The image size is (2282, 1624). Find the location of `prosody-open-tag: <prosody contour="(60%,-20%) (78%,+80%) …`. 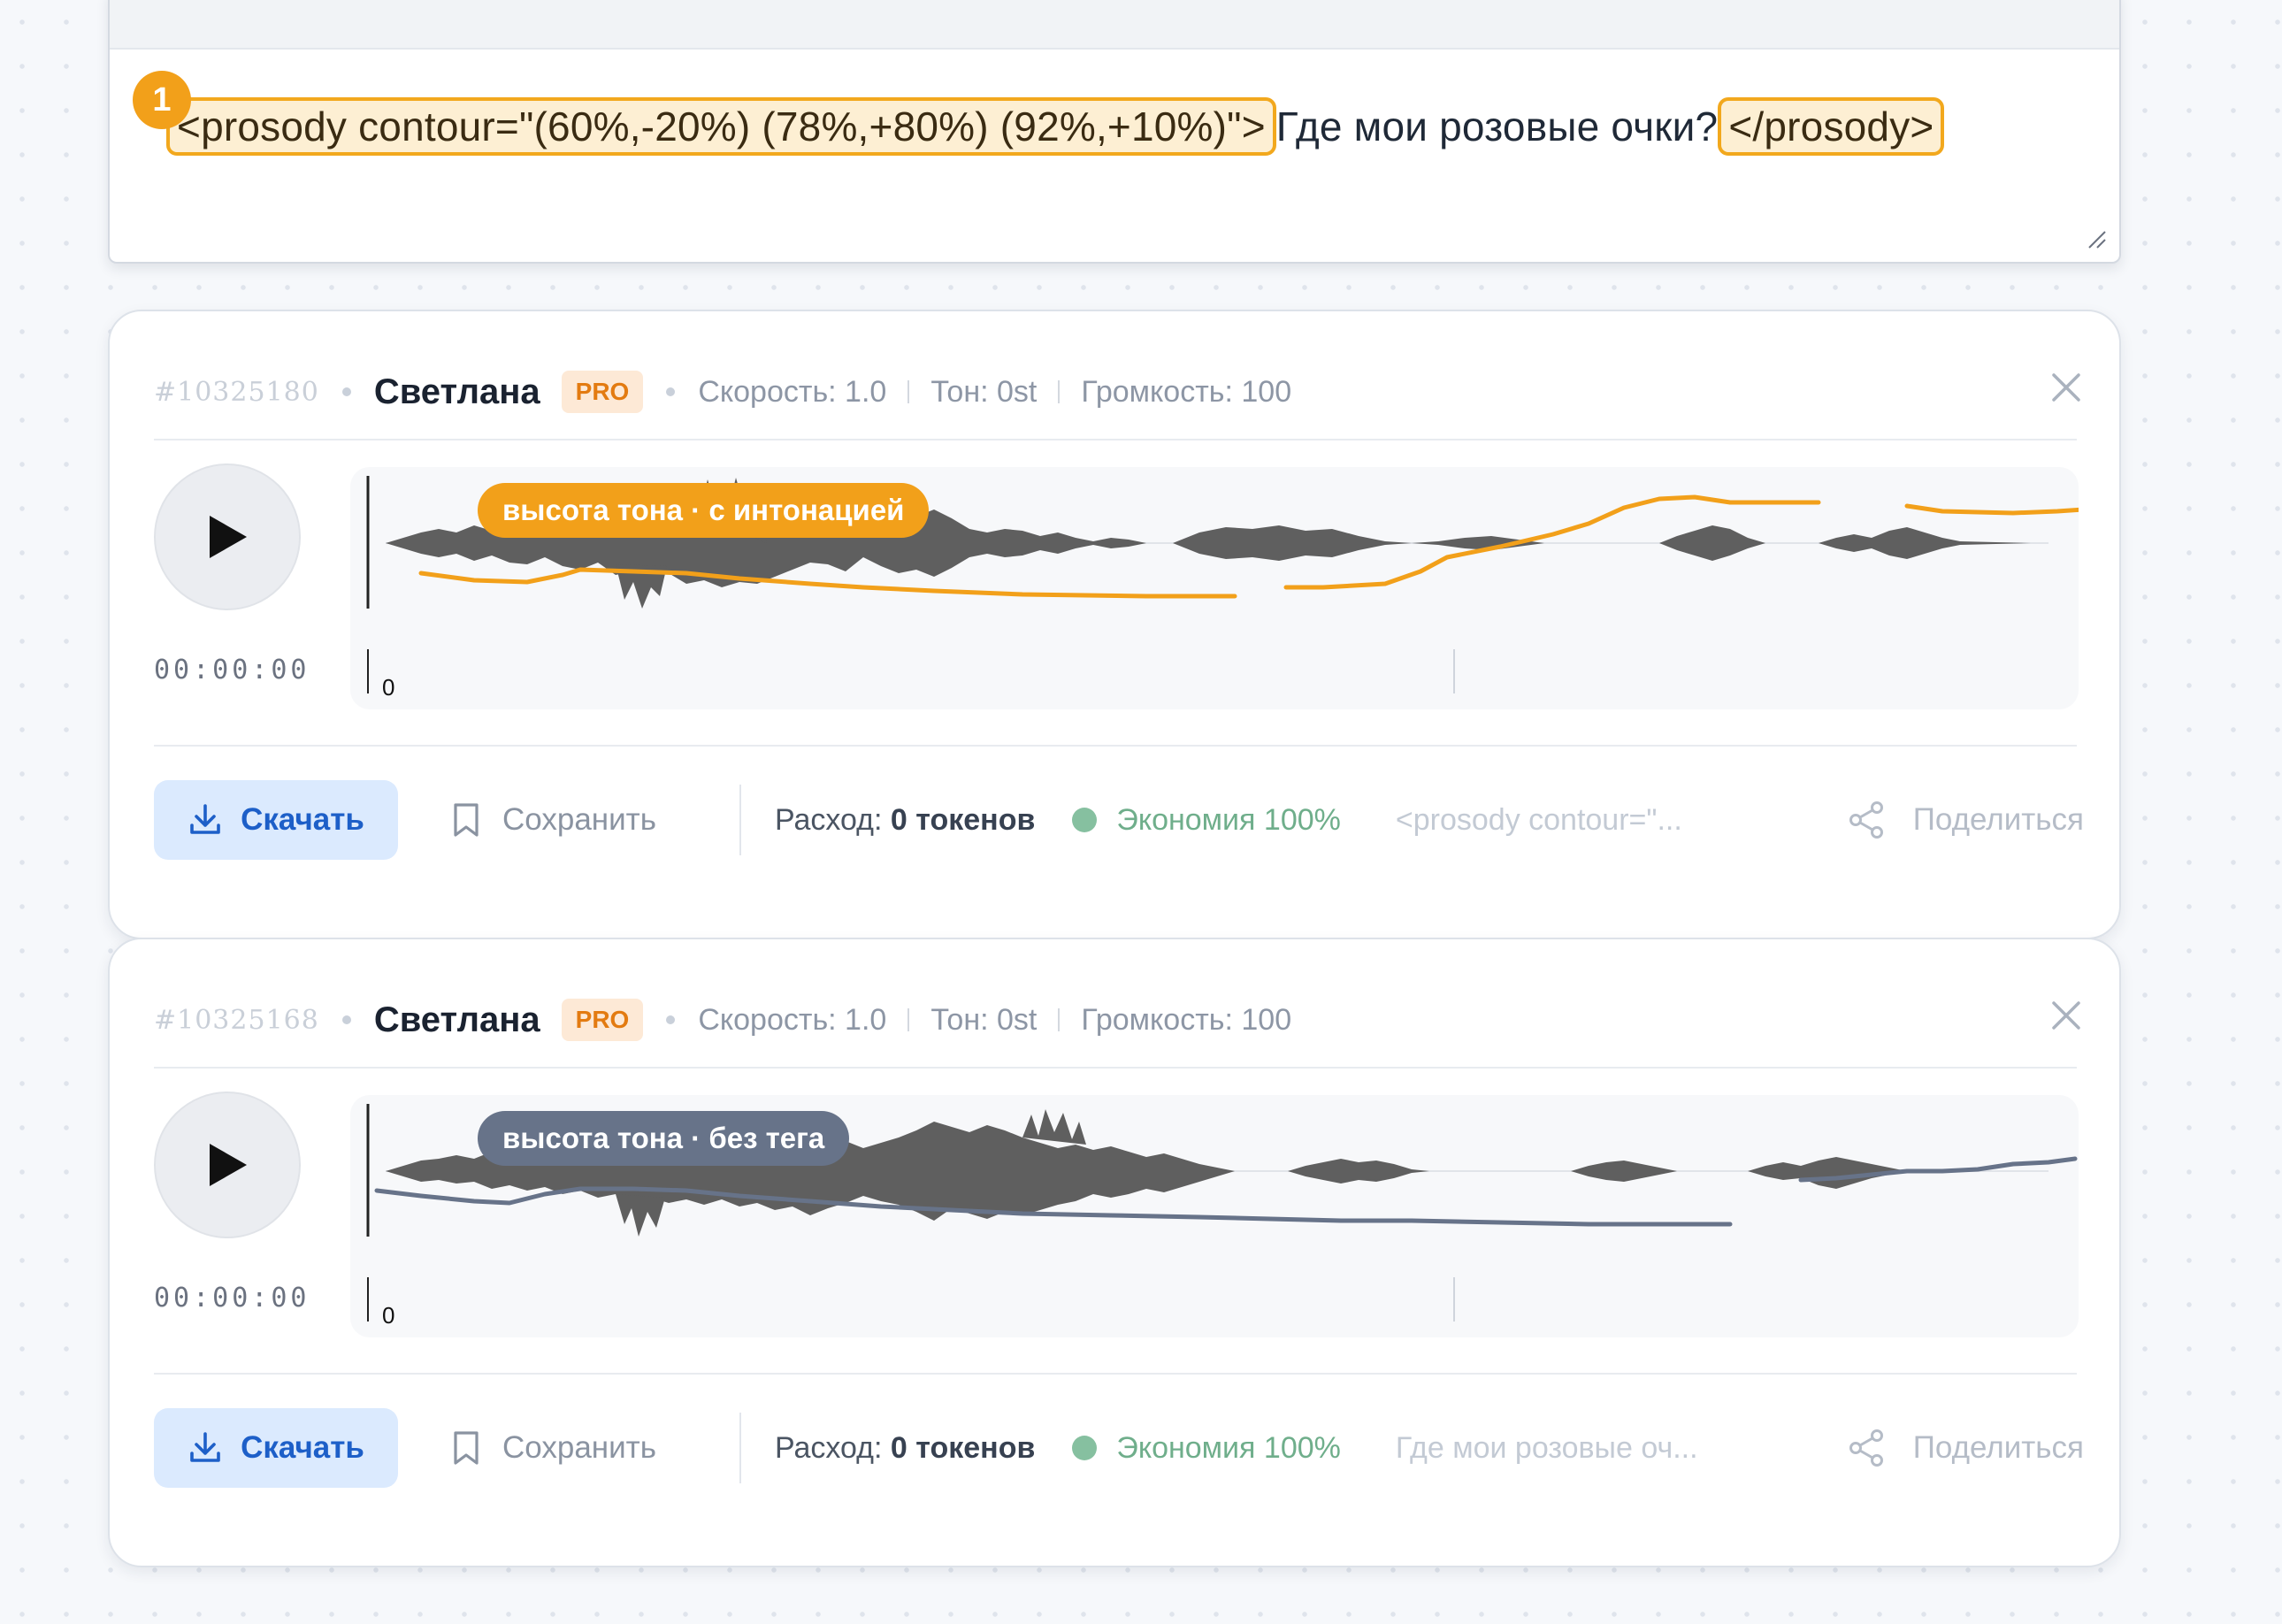

prosody-open-tag: <prosody contour="(60%,-20%) (78%,+80%) … is located at coordinates (721, 126).